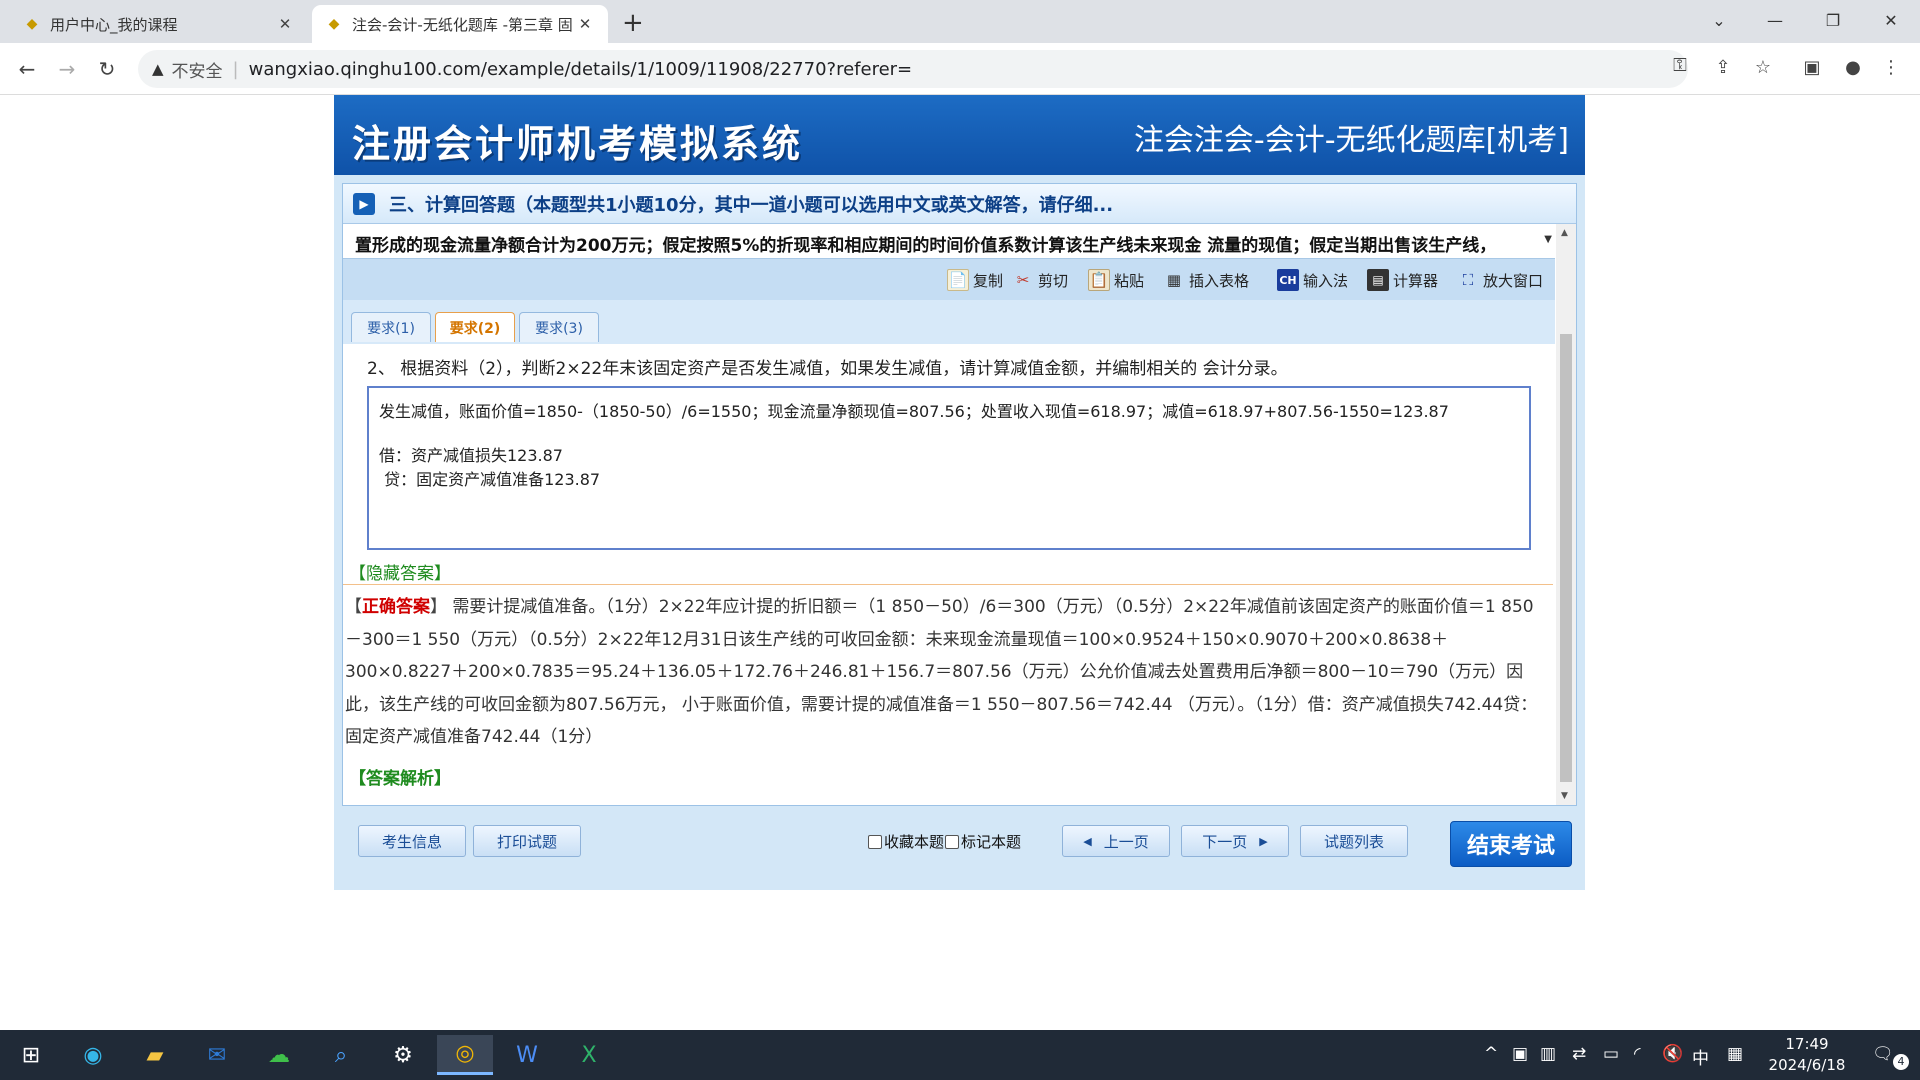 This screenshot has width=1920, height=1080. I want to click on word-icon: W, so click(527, 1055).